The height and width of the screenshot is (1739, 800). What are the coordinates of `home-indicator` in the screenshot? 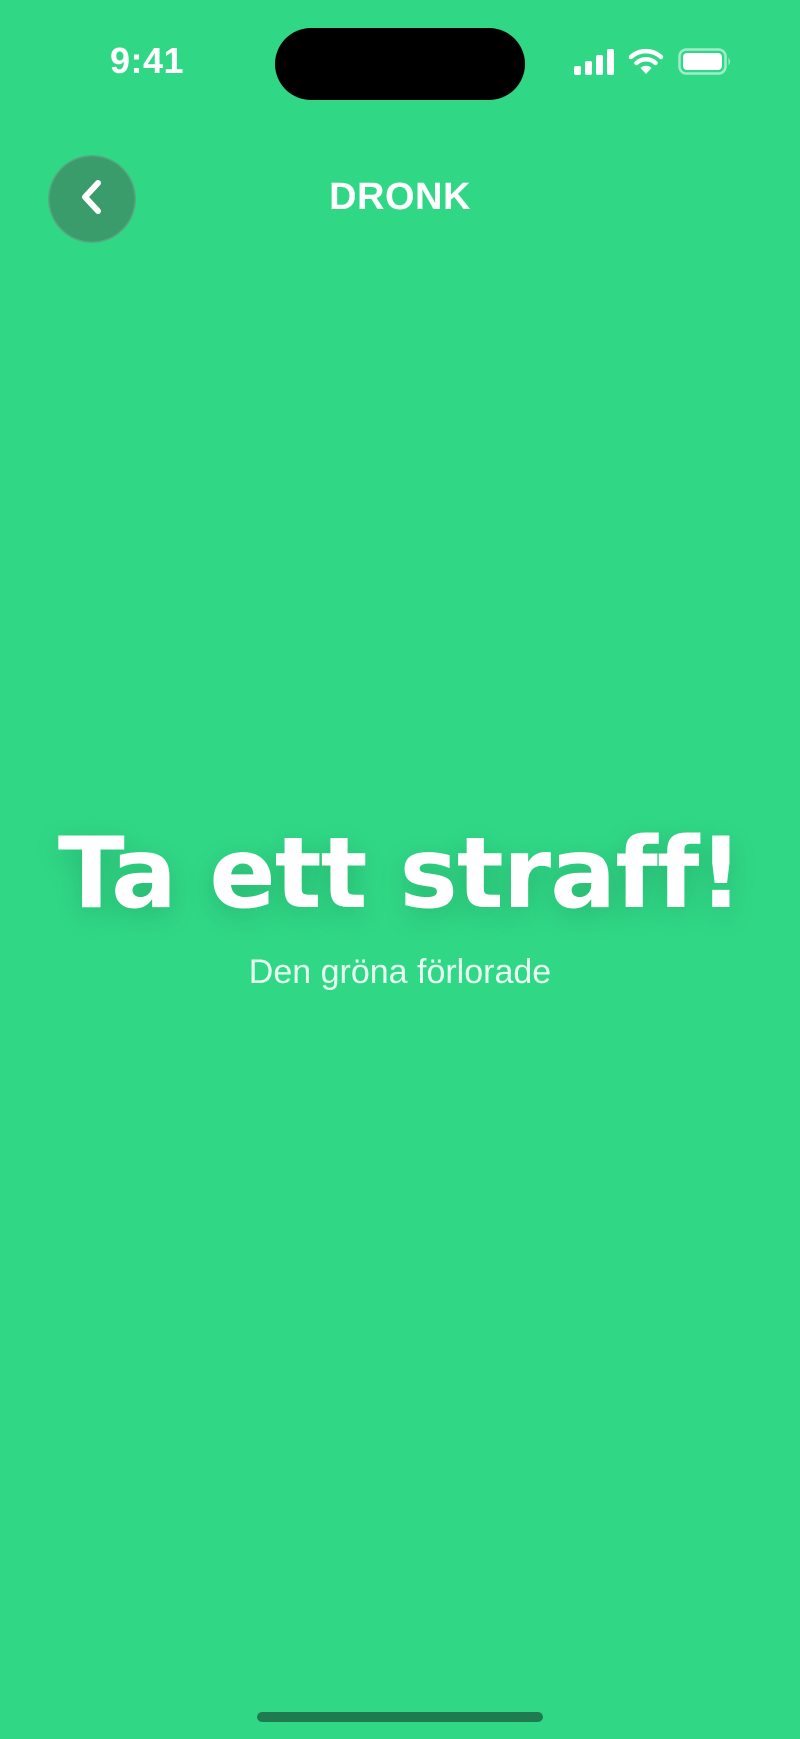 It's located at (400, 1717).